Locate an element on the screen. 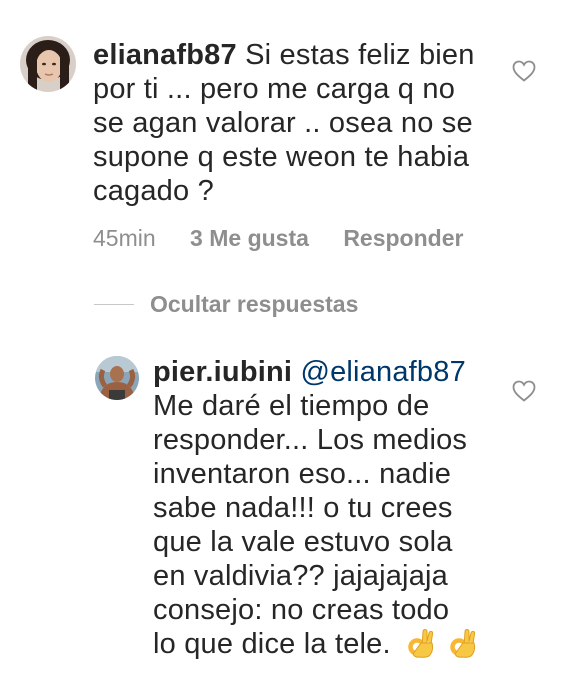 The image size is (581, 687). reply-line: Me daré el tiempo de is located at coordinates (291, 406).